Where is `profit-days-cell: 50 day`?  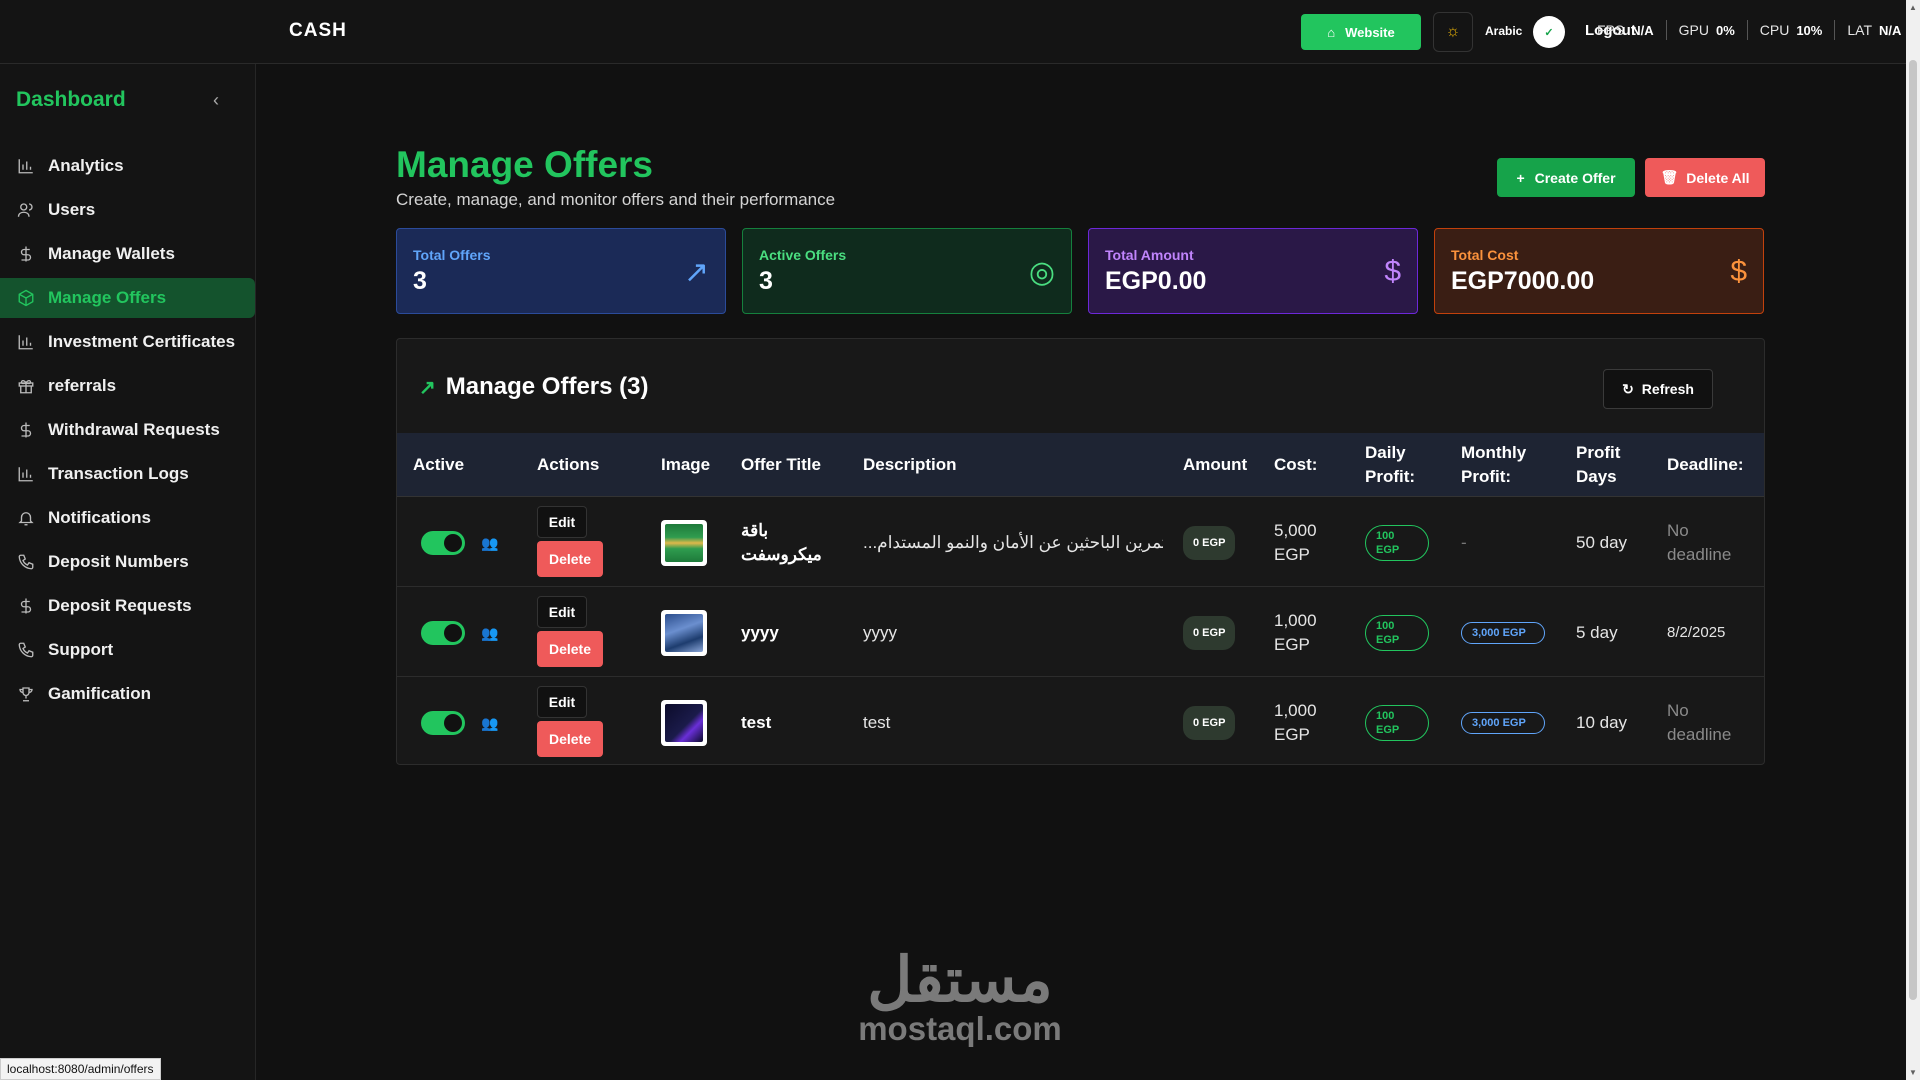
profit-days-cell: 50 day is located at coordinates (1602, 542).